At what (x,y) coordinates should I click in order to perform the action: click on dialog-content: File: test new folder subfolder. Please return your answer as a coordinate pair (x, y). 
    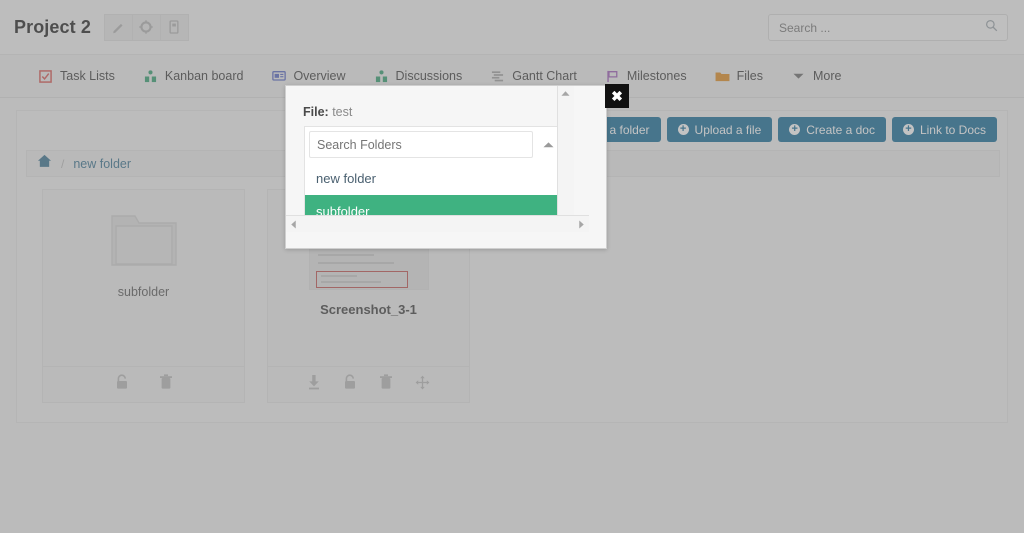
    Looking at the image, I should click on (437, 159).